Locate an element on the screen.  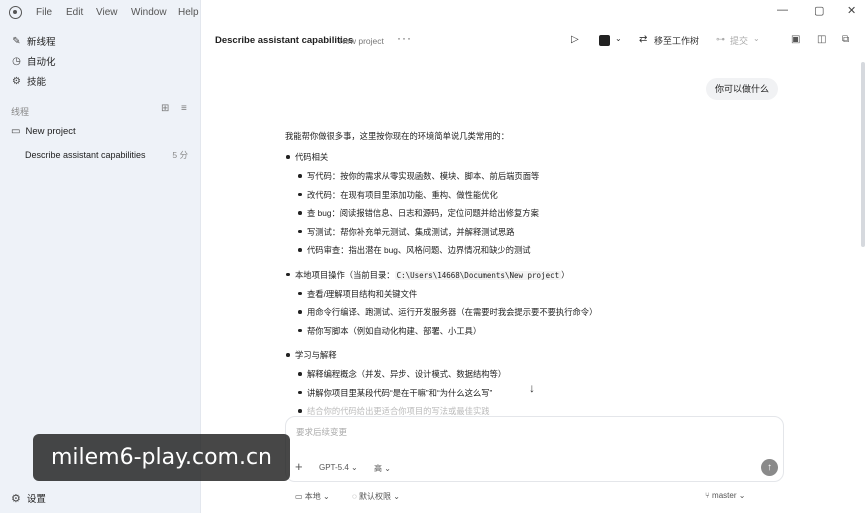
watermark: milem6-play.com.cn is located at coordinates (161, 457).